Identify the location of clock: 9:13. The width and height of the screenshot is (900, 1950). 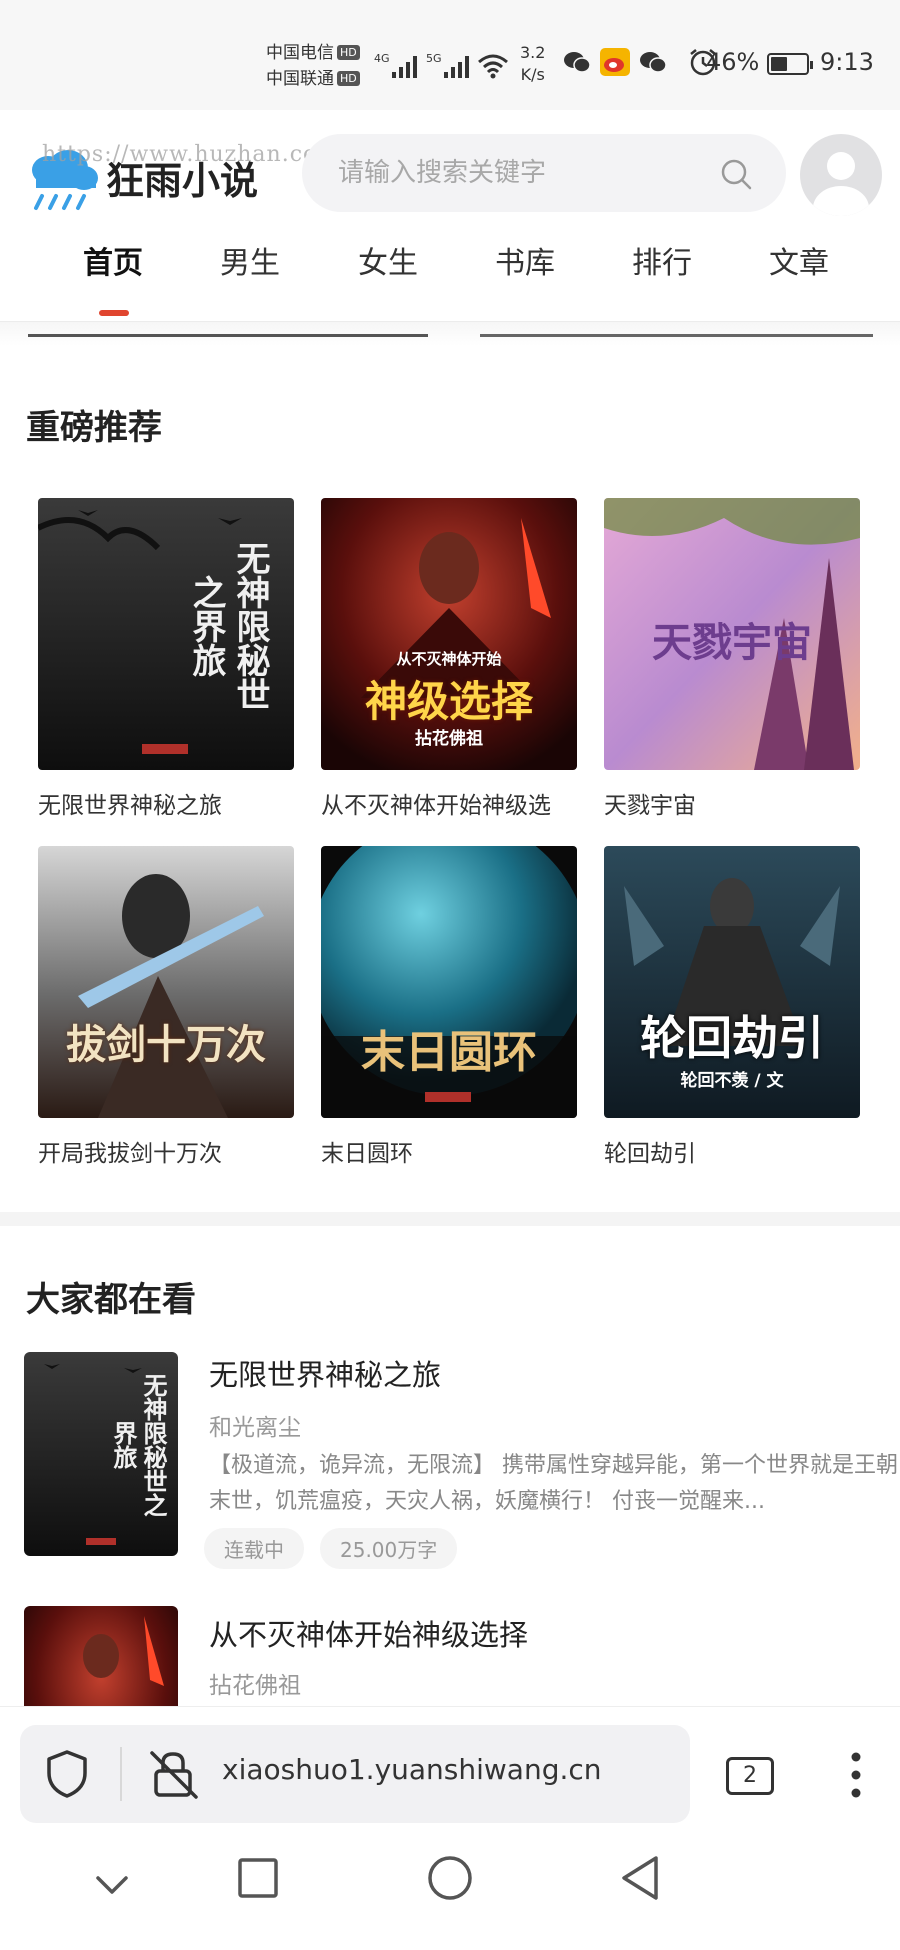
(847, 62).